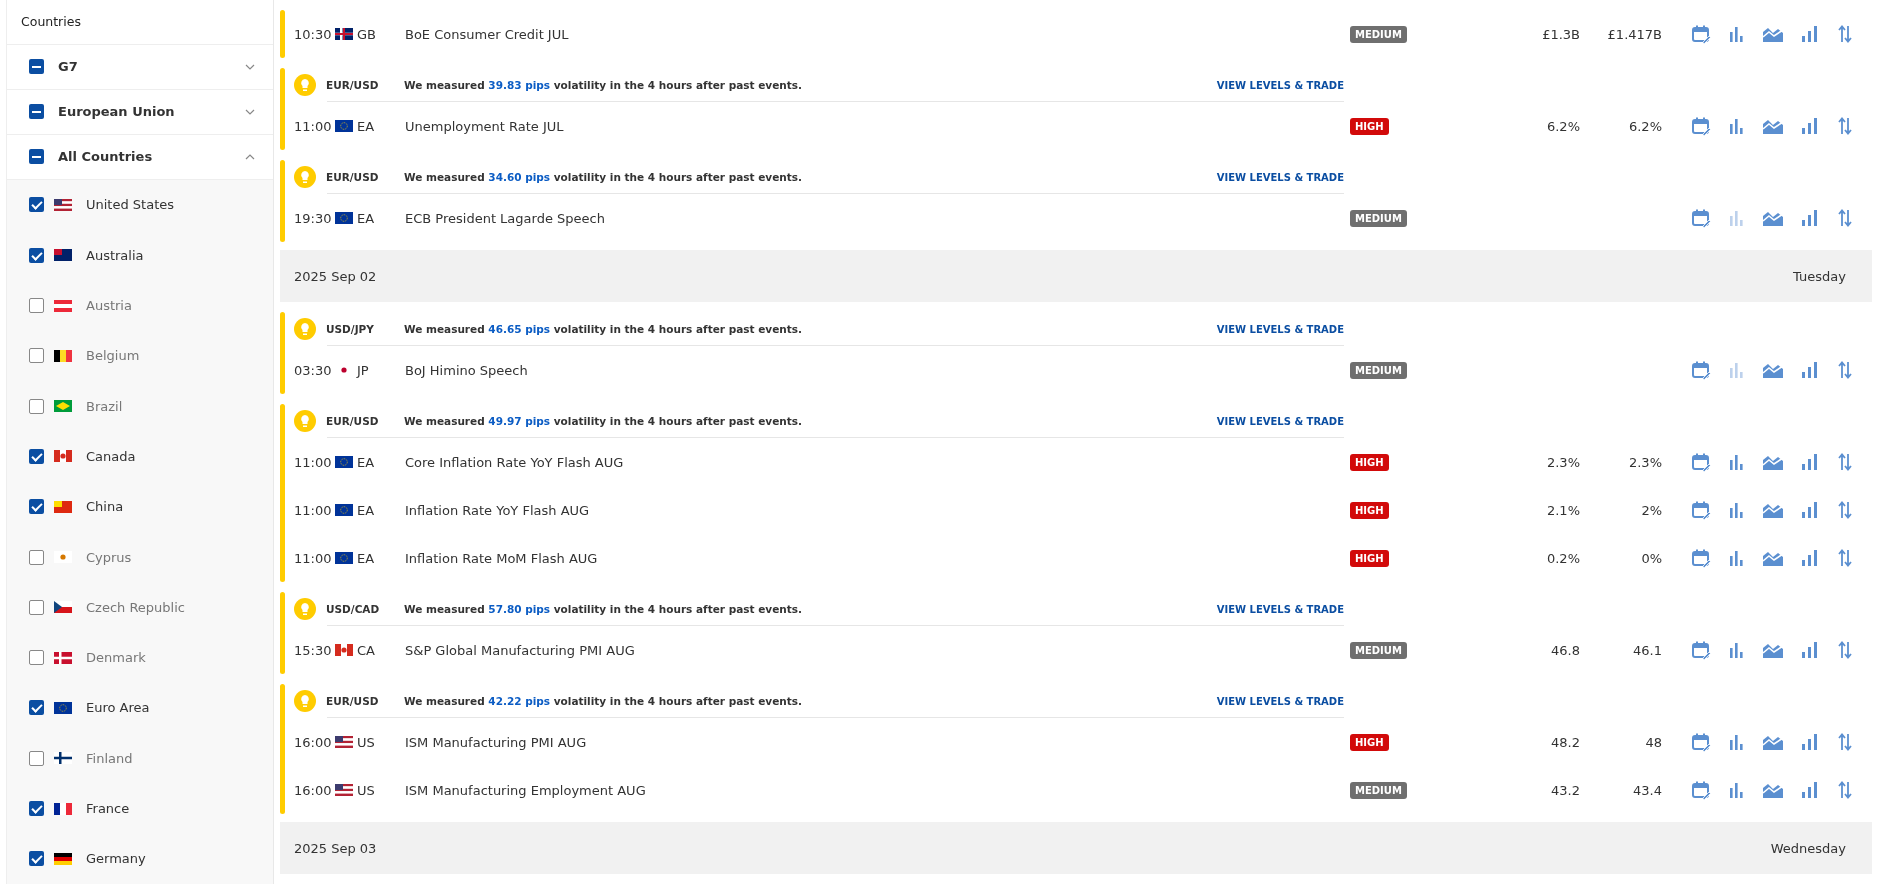 This screenshot has height=884, width=1882. What do you see at coordinates (313, 650) in the screenshot?
I see `event-time: 15:30` at bounding box center [313, 650].